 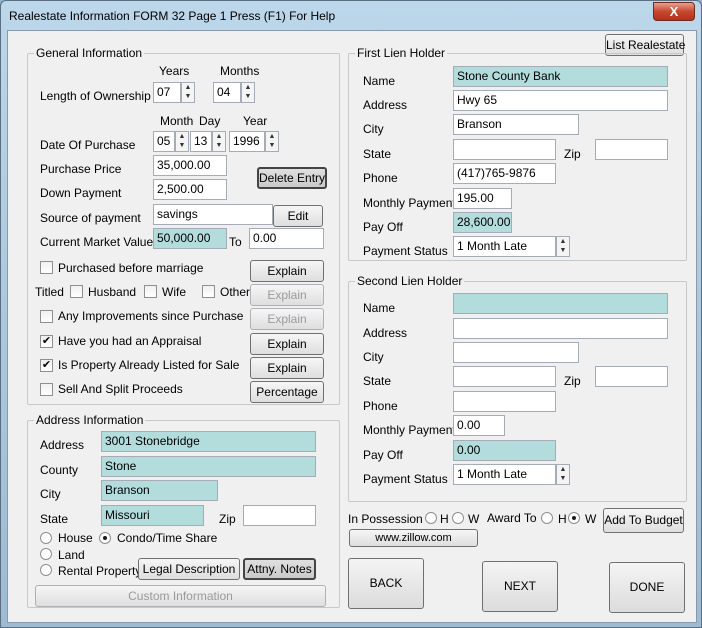 What do you see at coordinates (647, 587) in the screenshot?
I see `done-button: DONE` at bounding box center [647, 587].